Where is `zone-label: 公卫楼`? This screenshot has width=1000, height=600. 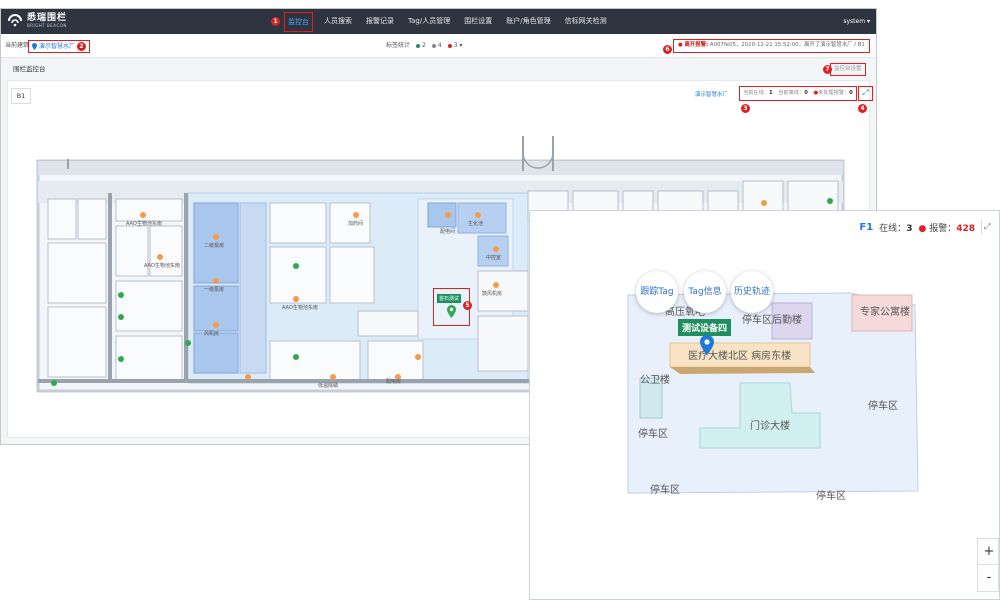
zone-label: 公卫楼 is located at coordinates (655, 379).